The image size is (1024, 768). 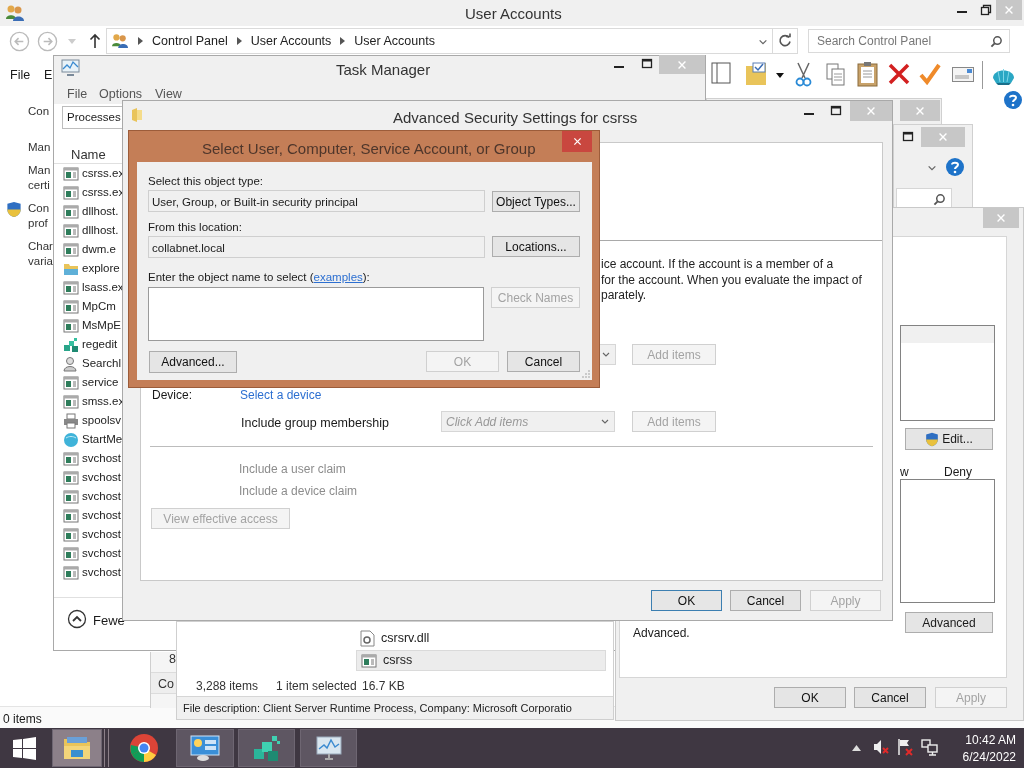 I want to click on delete-icon, so click(x=899, y=74).